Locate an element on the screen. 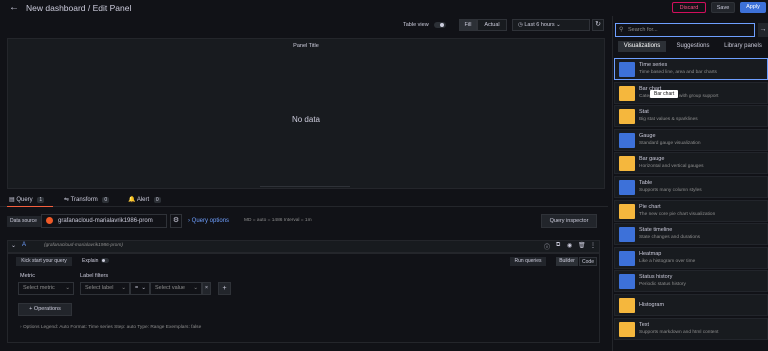 This screenshot has width=768, height=351. back-arrow-icon: ← is located at coordinates (14, 7).